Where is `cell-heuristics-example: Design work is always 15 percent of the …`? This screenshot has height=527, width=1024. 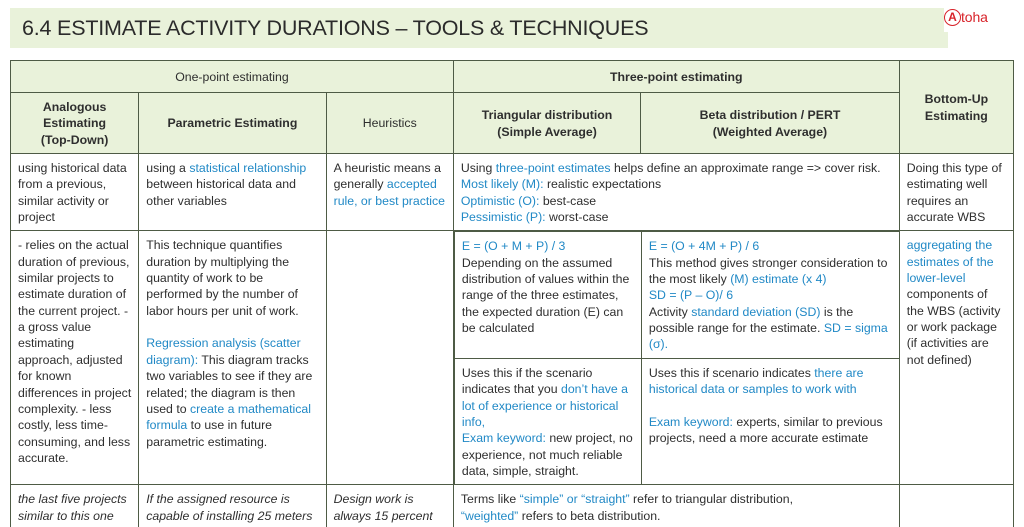
cell-heuristics-example: Design work is always 15 percent of the … is located at coordinates (389, 505).